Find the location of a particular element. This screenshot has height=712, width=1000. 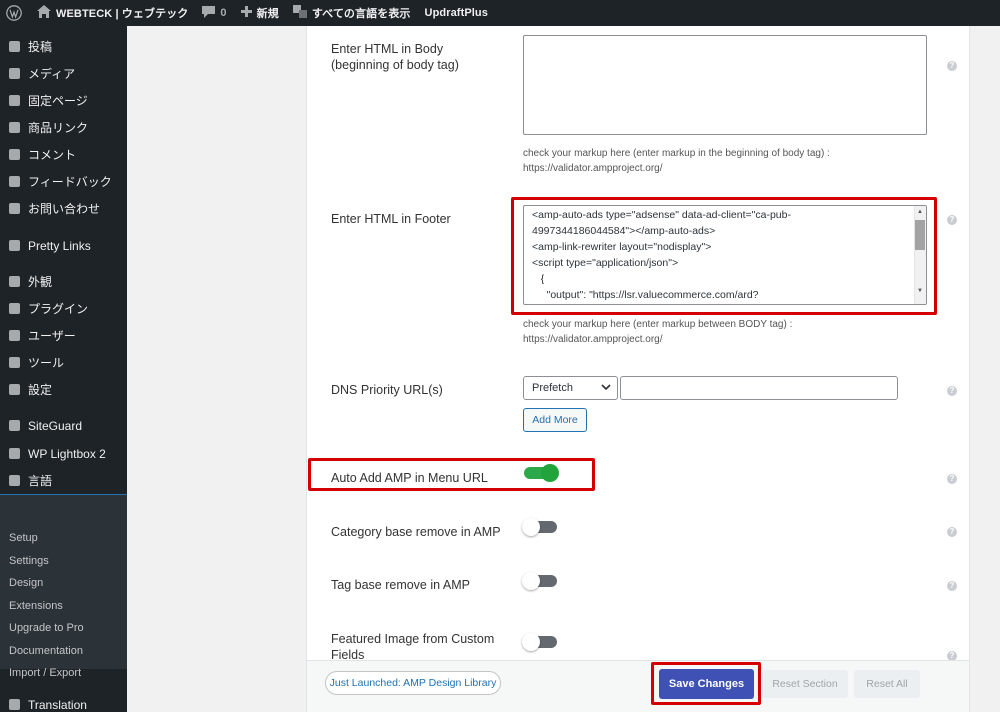

mail-icon is located at coordinates (14, 209).